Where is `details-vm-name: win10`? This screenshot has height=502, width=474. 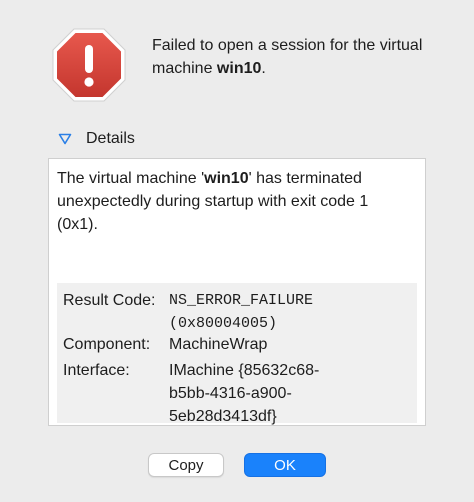
details-vm-name: win10 is located at coordinates (226, 178).